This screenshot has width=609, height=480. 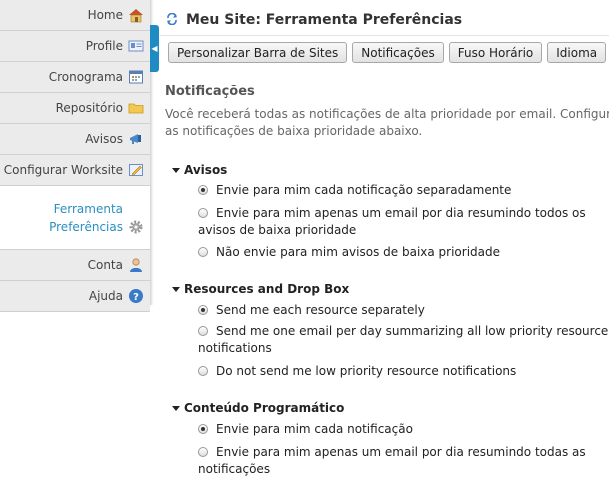 I want to click on home-icon, so click(x=136, y=15).